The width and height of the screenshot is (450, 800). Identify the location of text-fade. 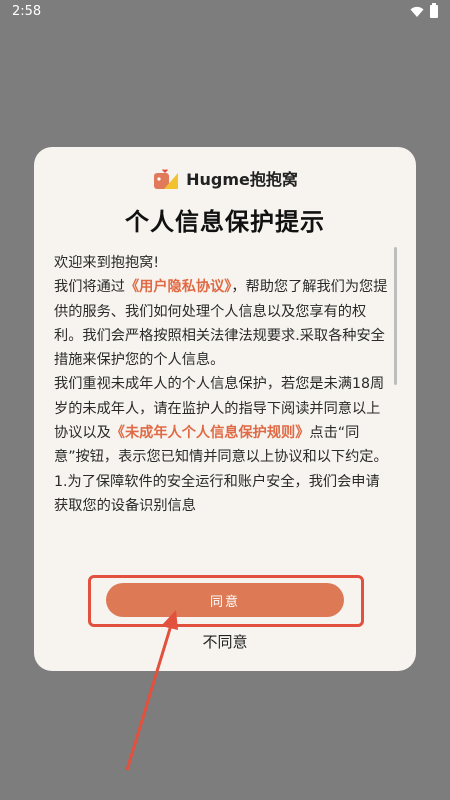
(224, 552).